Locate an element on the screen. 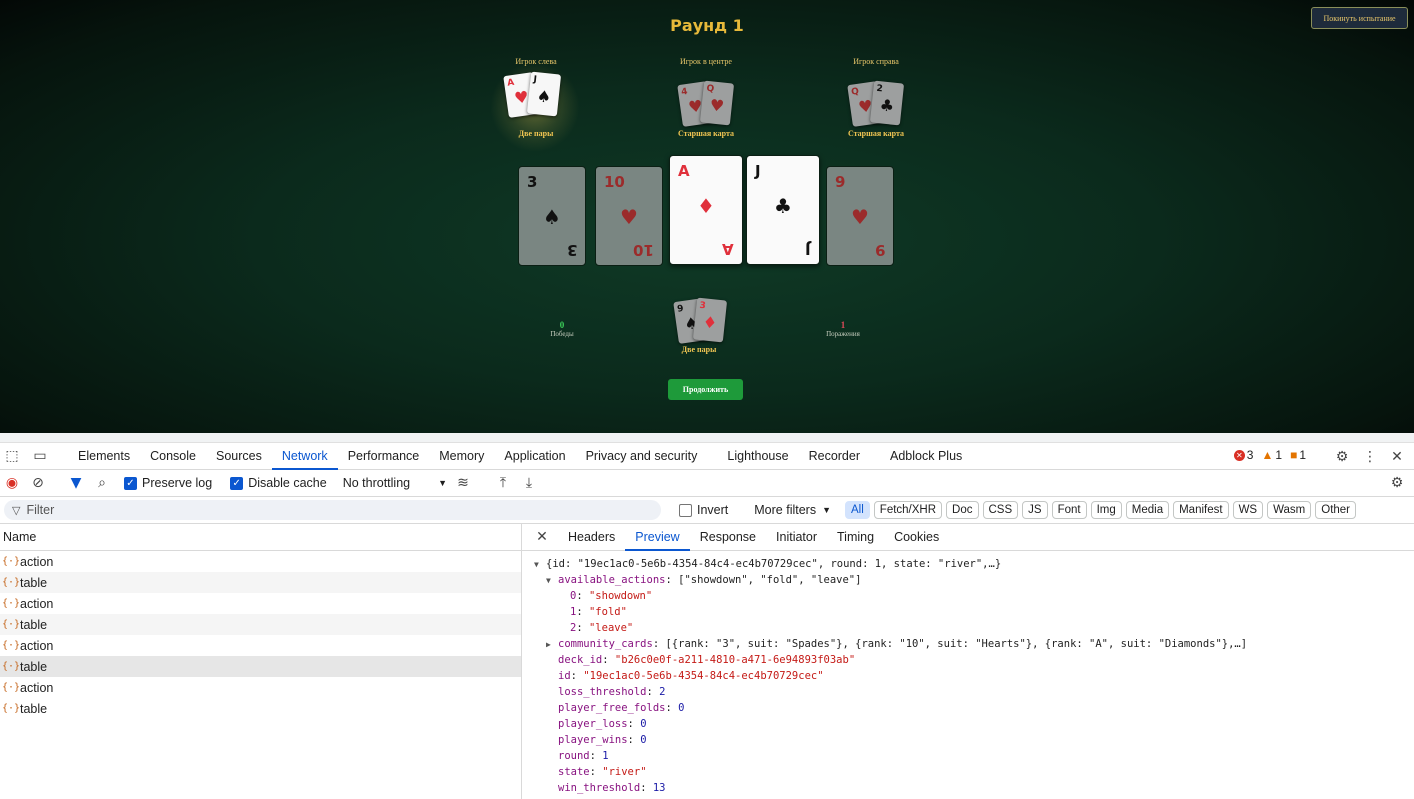 This screenshot has width=1414, height=799. chevron-down-icon: ▼ is located at coordinates (827, 510).